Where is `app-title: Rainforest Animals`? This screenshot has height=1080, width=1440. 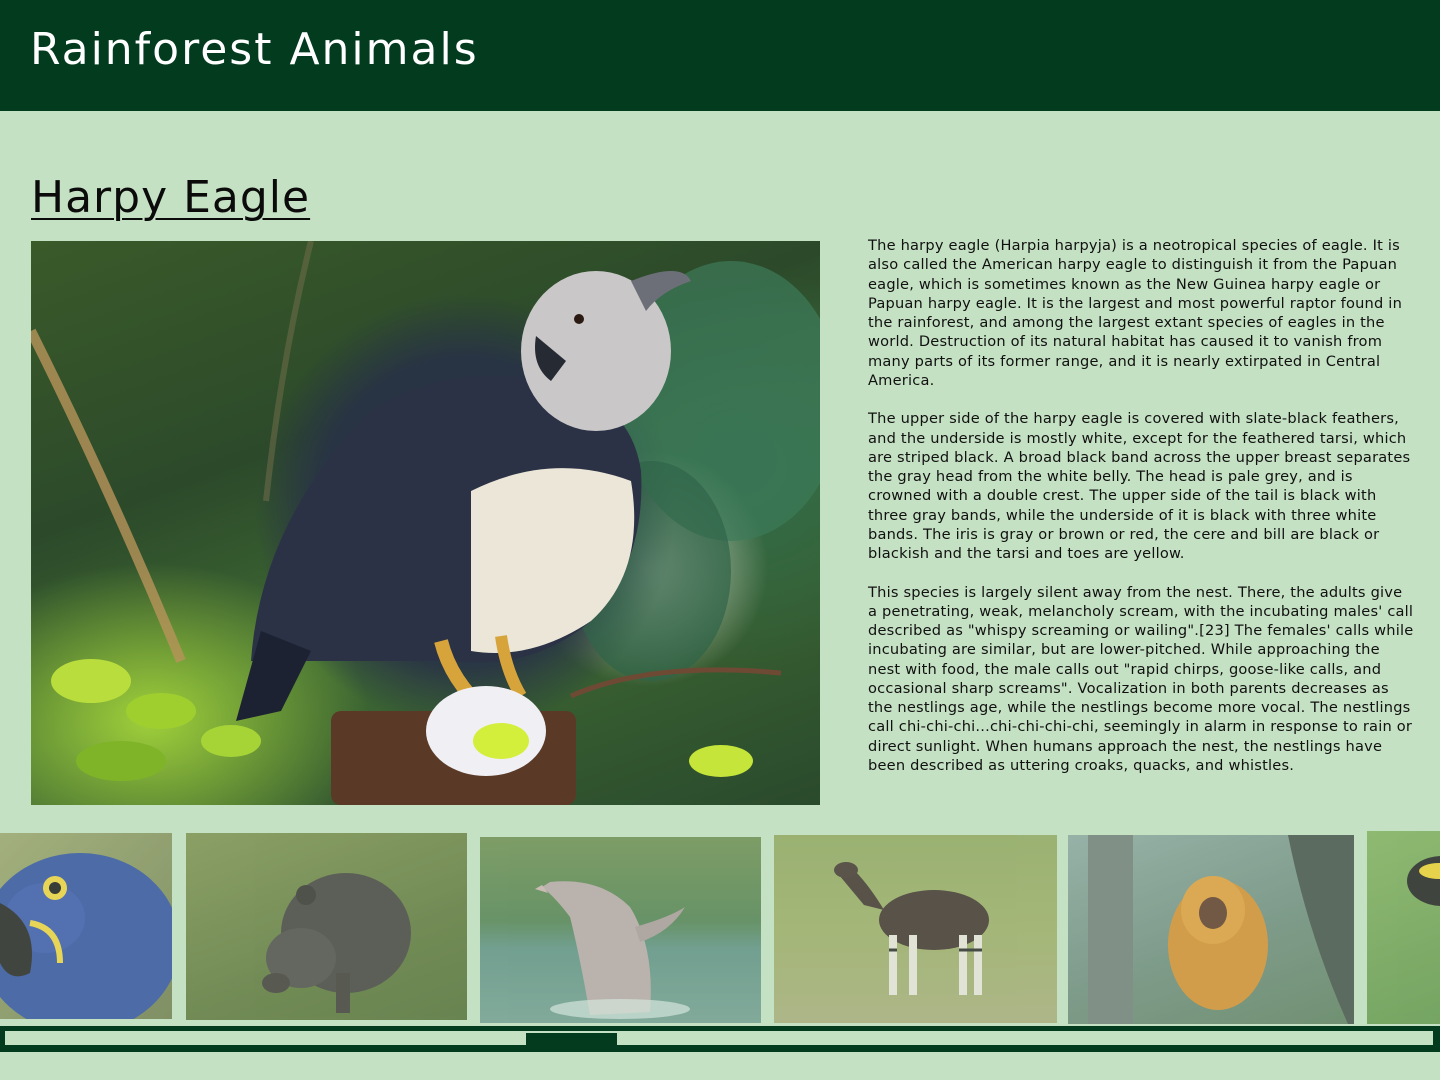 app-title: Rainforest Animals is located at coordinates (254, 49).